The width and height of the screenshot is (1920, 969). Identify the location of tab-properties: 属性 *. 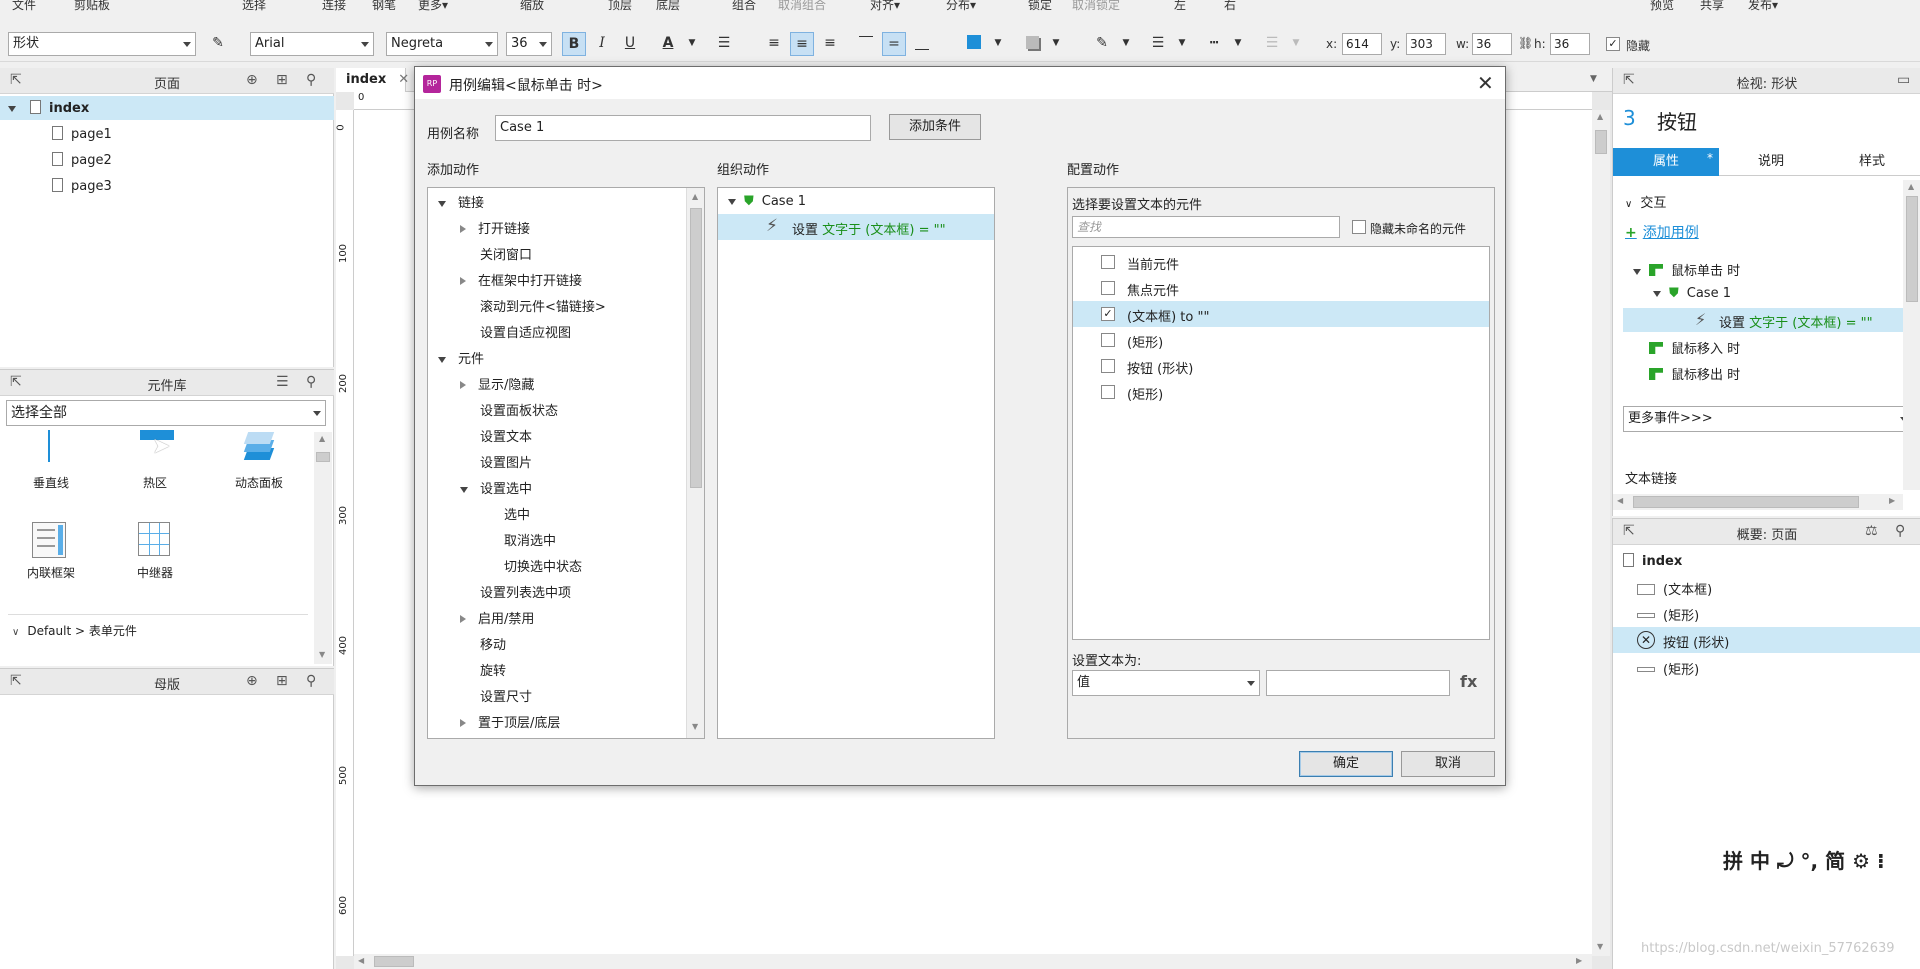
(1666, 162).